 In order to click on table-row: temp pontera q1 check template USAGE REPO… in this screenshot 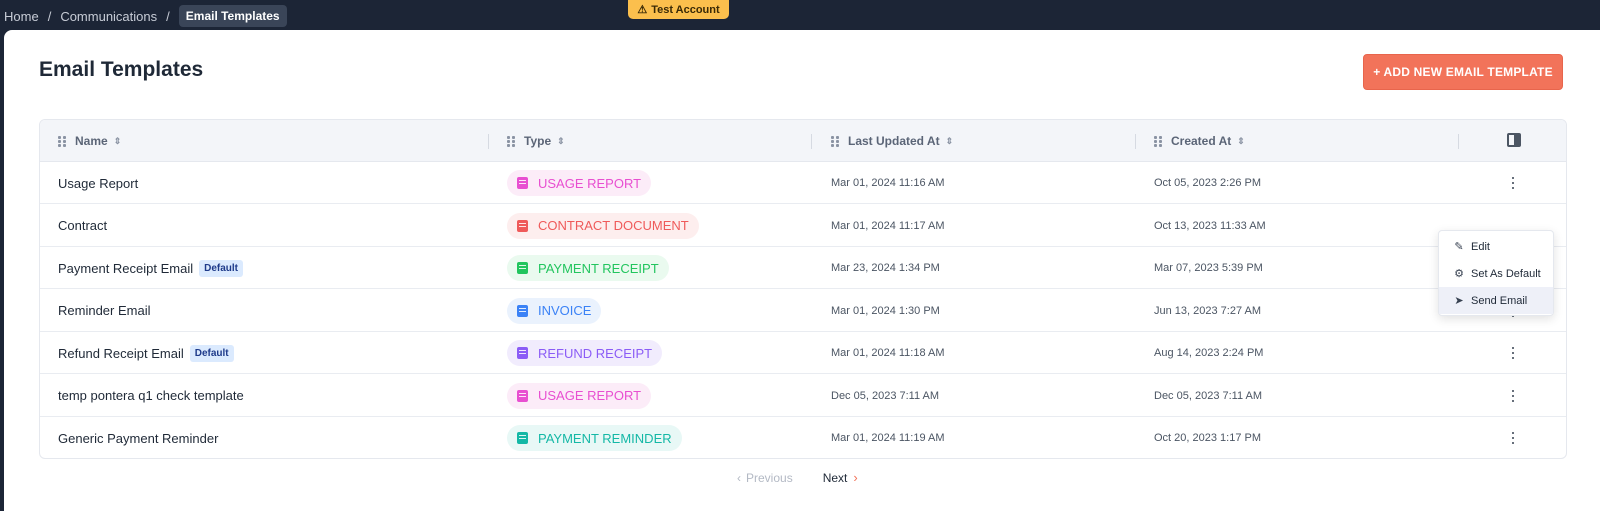, I will do `click(803, 396)`.